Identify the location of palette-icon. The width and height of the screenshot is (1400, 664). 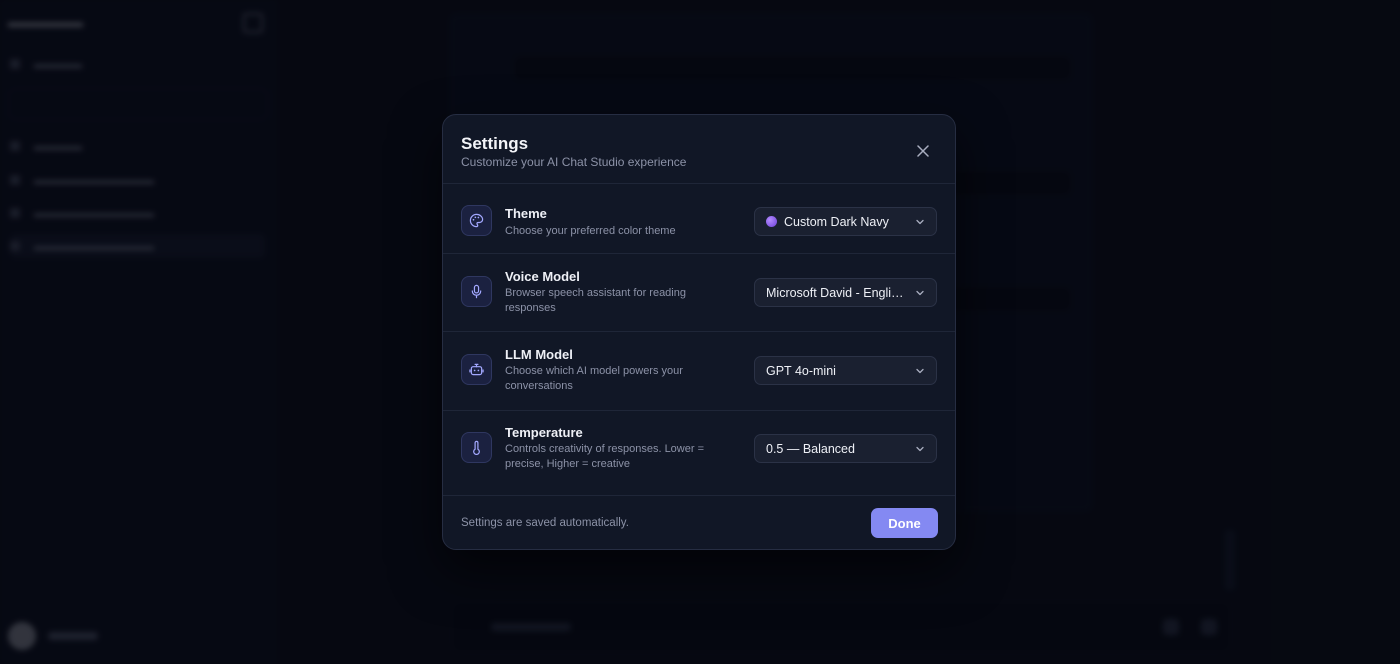
(476, 220).